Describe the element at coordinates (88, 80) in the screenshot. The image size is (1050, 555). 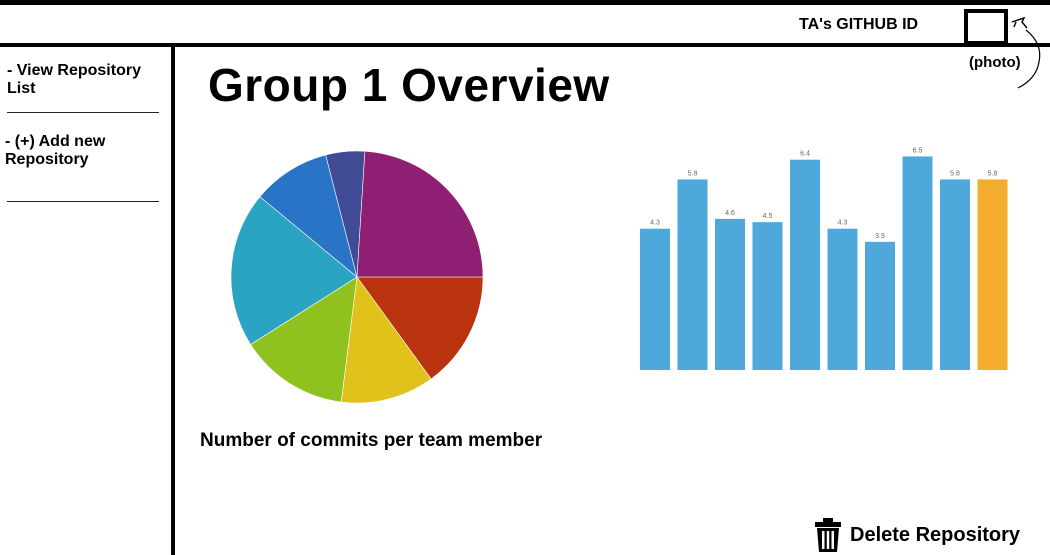
I see `sidebar-item-view-repository-list: - View Repository List` at that location.